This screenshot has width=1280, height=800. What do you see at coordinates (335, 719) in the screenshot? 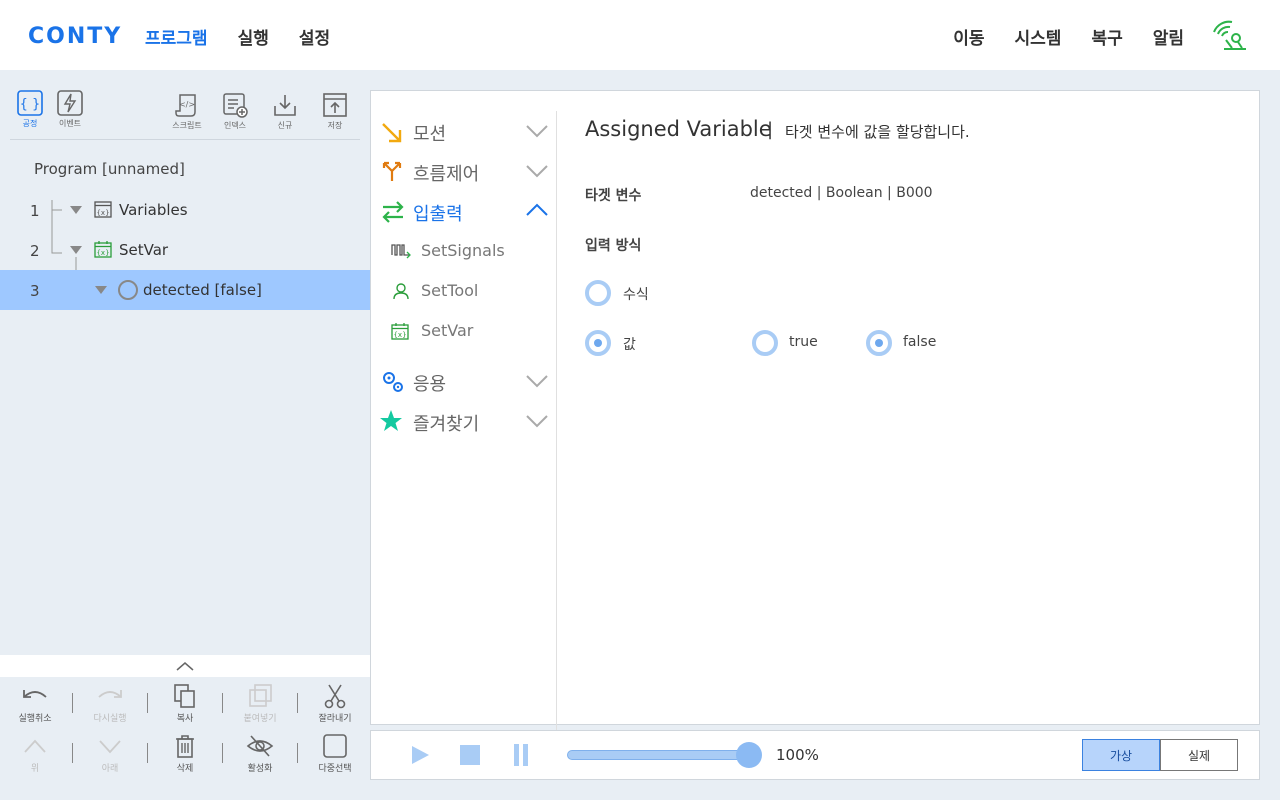
I see `cut-label: 잘라내기` at bounding box center [335, 719].